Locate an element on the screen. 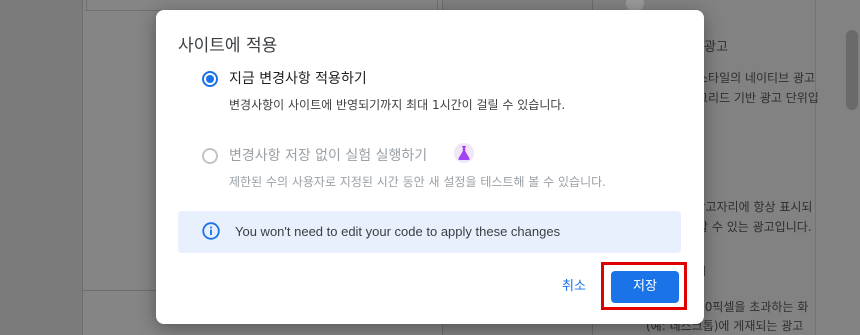 Image resolution: width=860 pixels, height=335 pixels. flask-icon is located at coordinates (464, 153).